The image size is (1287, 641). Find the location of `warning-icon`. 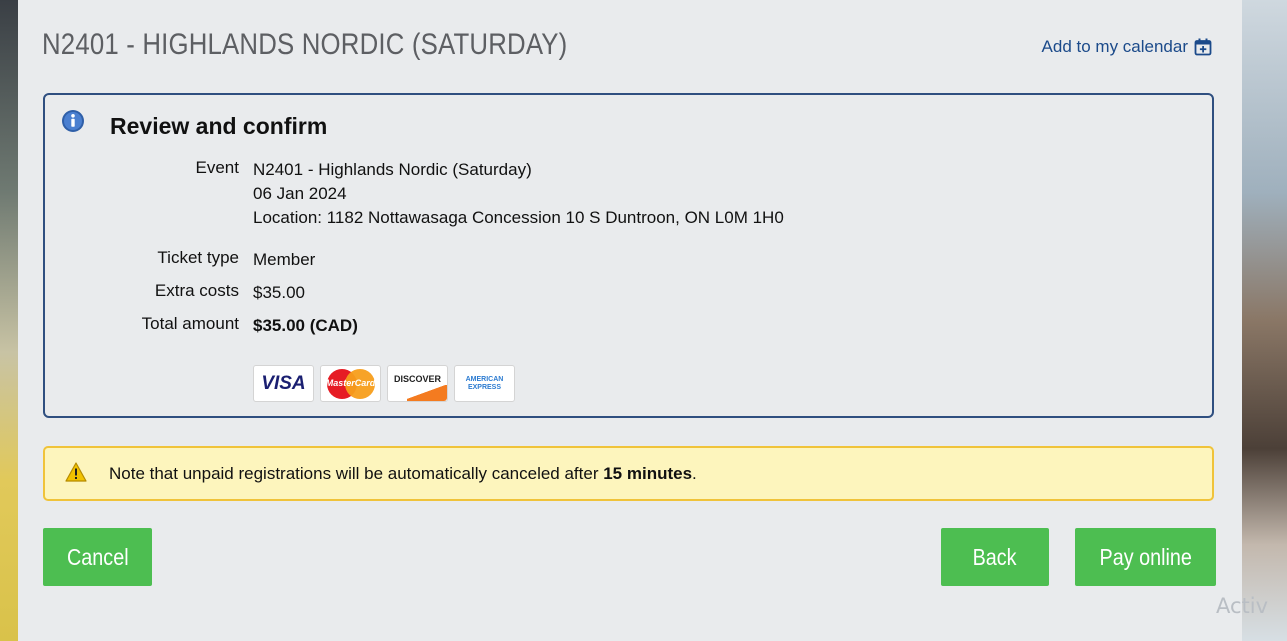

warning-icon is located at coordinates (76, 472).